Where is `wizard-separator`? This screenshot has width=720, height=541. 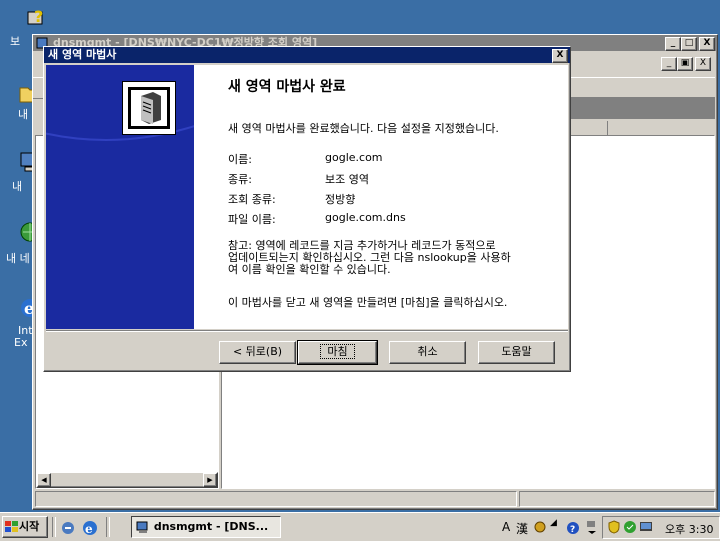 wizard-separator is located at coordinates (307, 331).